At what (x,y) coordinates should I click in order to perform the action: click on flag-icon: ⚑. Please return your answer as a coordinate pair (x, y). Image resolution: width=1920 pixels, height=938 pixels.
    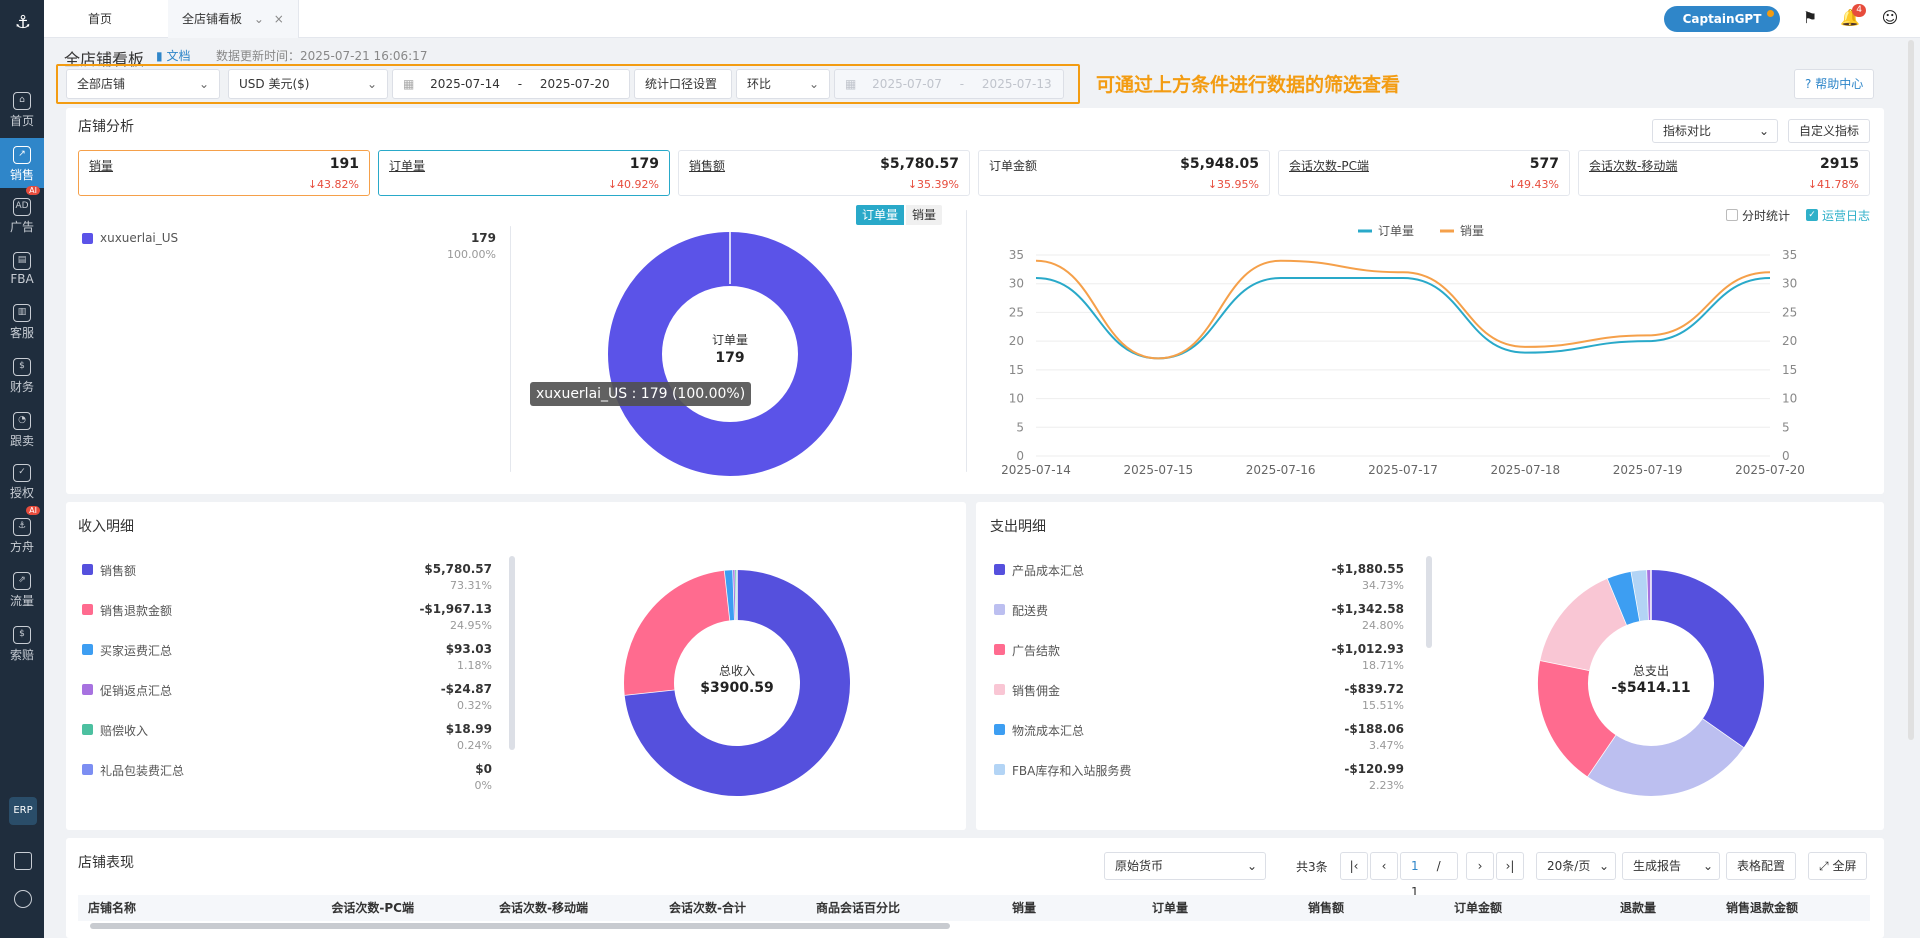
    Looking at the image, I should click on (1810, 18).